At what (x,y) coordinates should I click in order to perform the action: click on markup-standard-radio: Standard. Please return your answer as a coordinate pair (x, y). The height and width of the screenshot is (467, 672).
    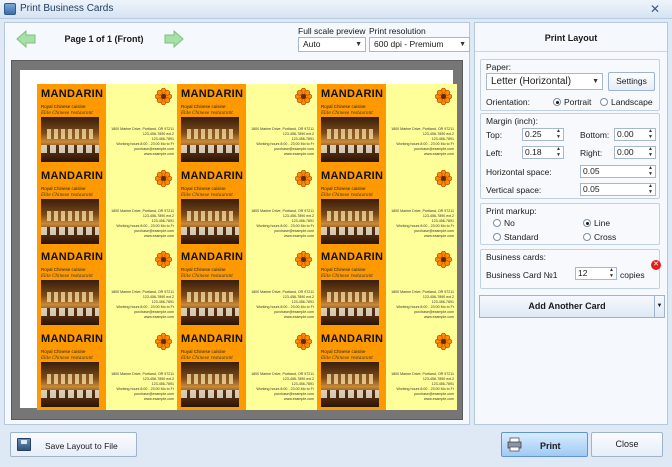
    Looking at the image, I should click on (516, 237).